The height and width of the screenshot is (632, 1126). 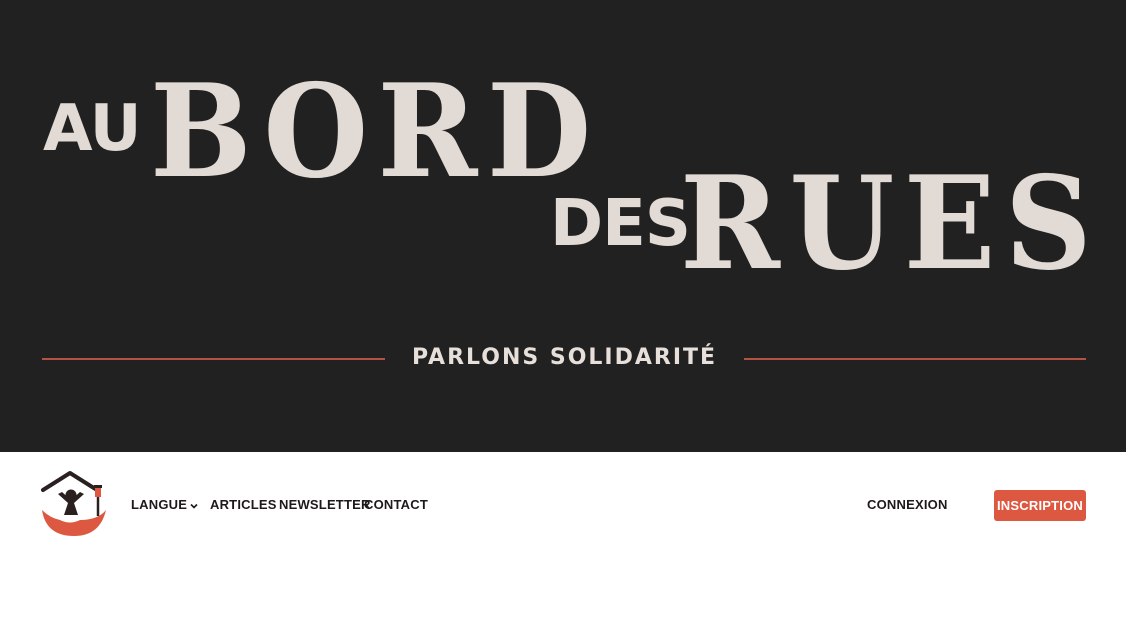 What do you see at coordinates (891, 224) in the screenshot?
I see `title-word-rues: RUES` at bounding box center [891, 224].